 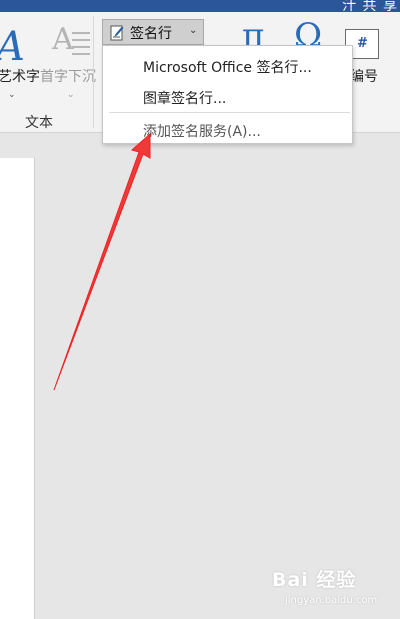 I want to click on baidu-watermark-url: jingyan.baidu.com, so click(x=331, y=600).